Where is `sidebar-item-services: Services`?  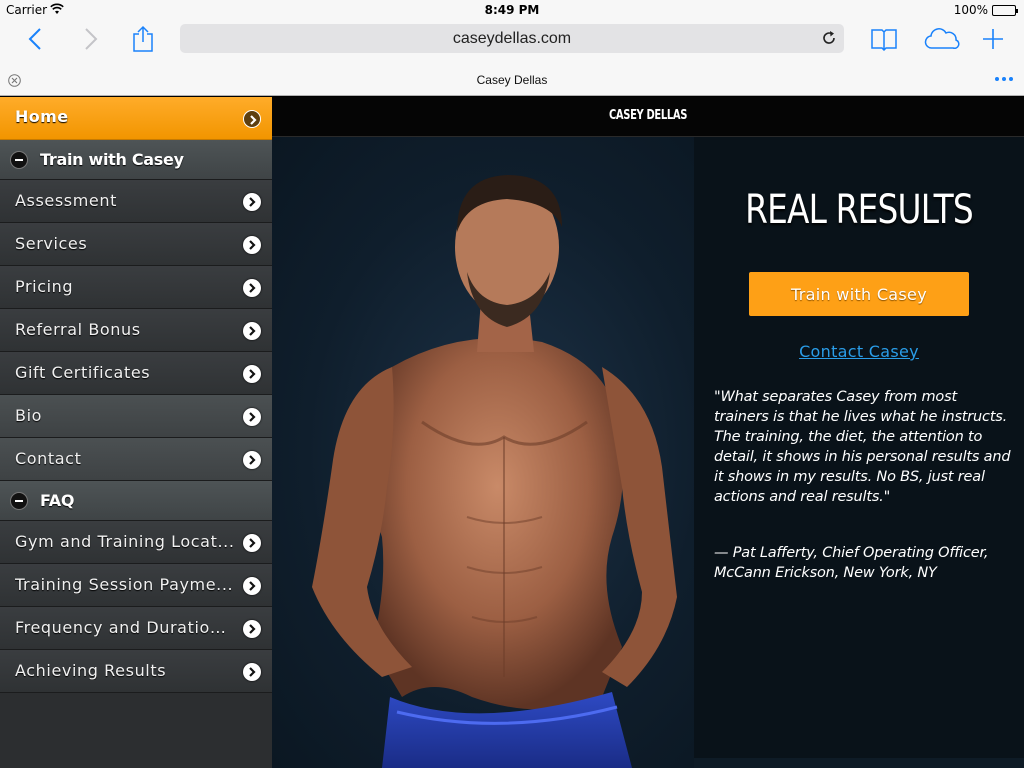
sidebar-item-services: Services is located at coordinates (136, 244).